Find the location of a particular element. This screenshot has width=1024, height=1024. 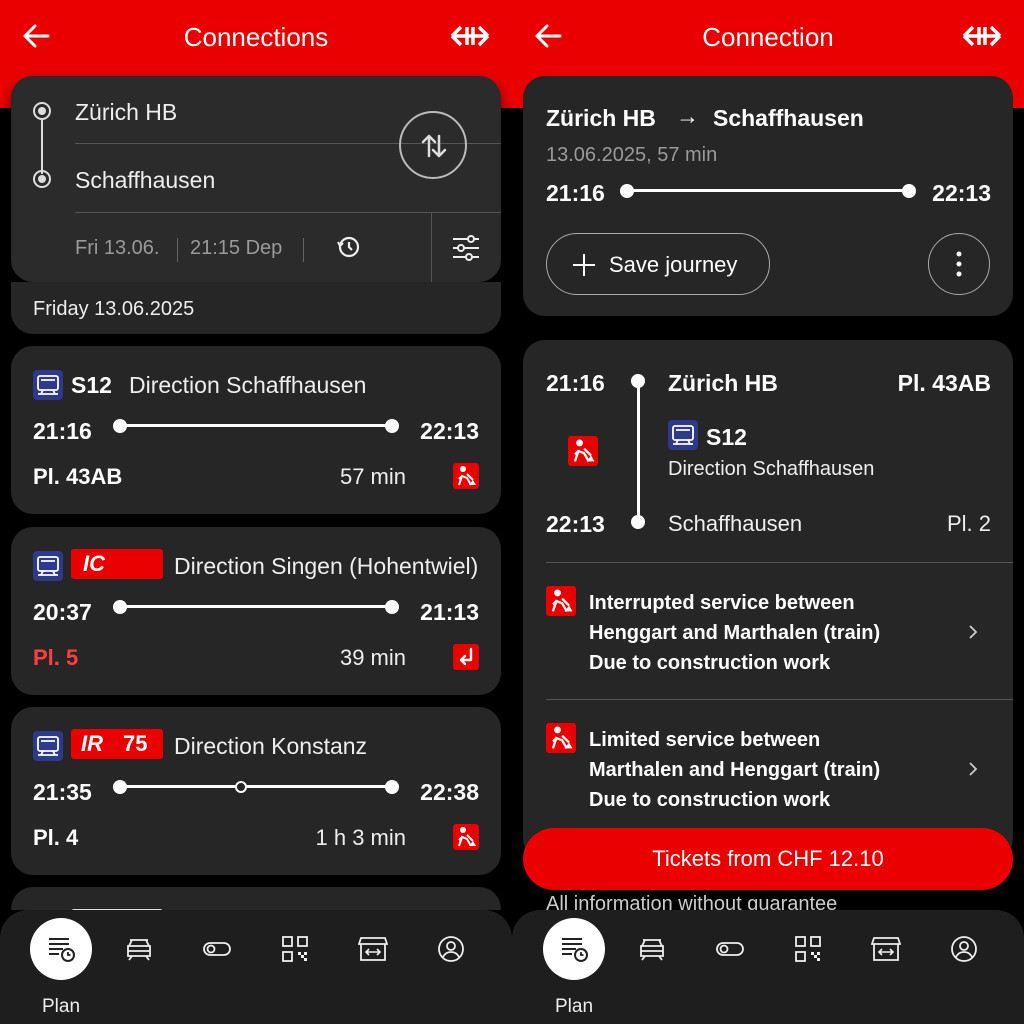

arrival-time: 21:13 is located at coordinates (449, 612).